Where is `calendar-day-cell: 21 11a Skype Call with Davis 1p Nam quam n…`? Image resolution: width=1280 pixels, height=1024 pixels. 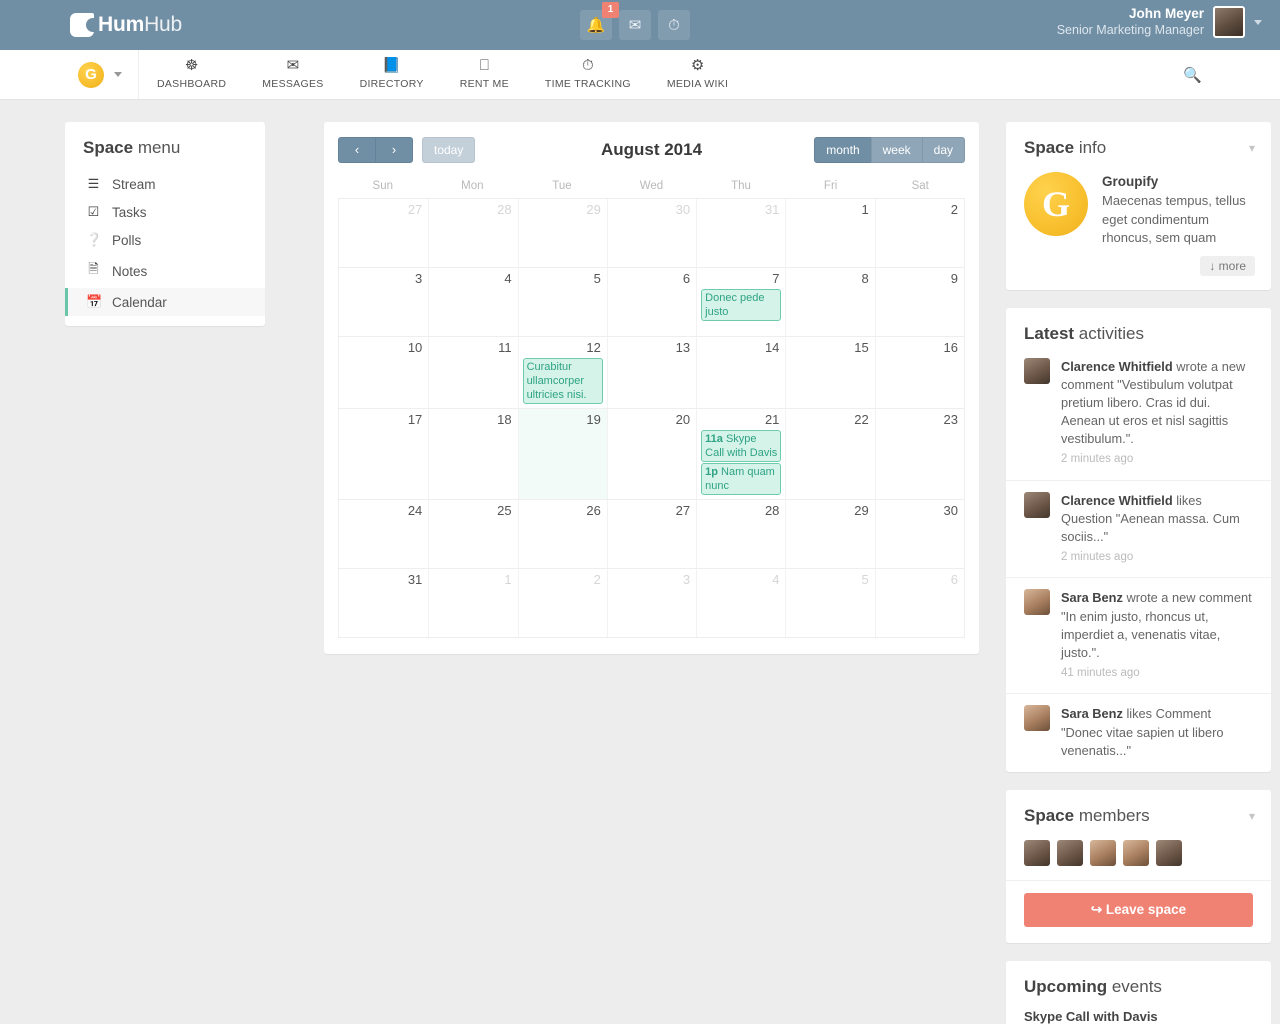
calendar-day-cell: 21 11a Skype Call with Davis 1p Nam quam n… is located at coordinates (740, 454).